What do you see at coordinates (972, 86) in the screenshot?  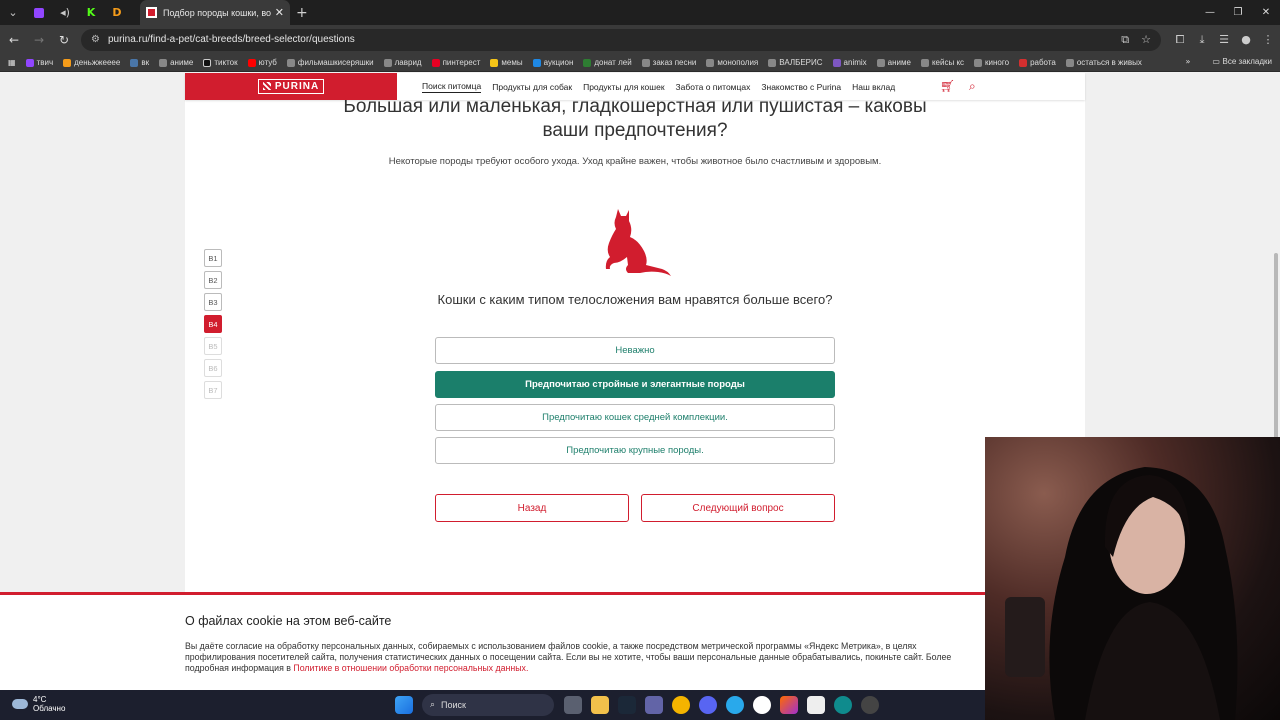 I see `search-icon: ⌕` at bounding box center [972, 86].